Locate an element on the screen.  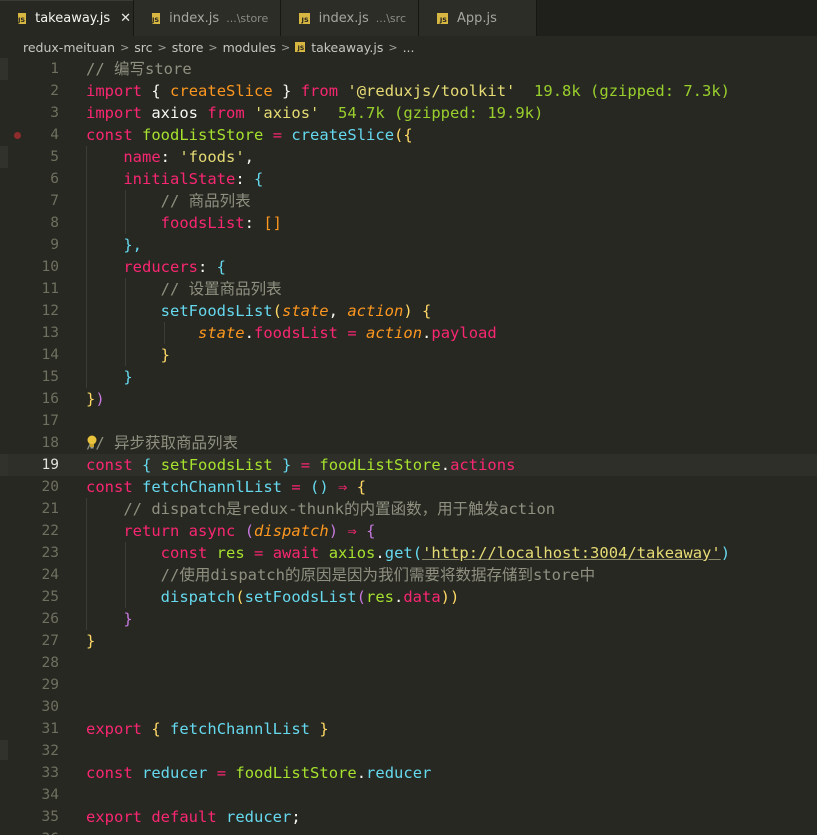
line-number: 3 is located at coordinates (54, 113).